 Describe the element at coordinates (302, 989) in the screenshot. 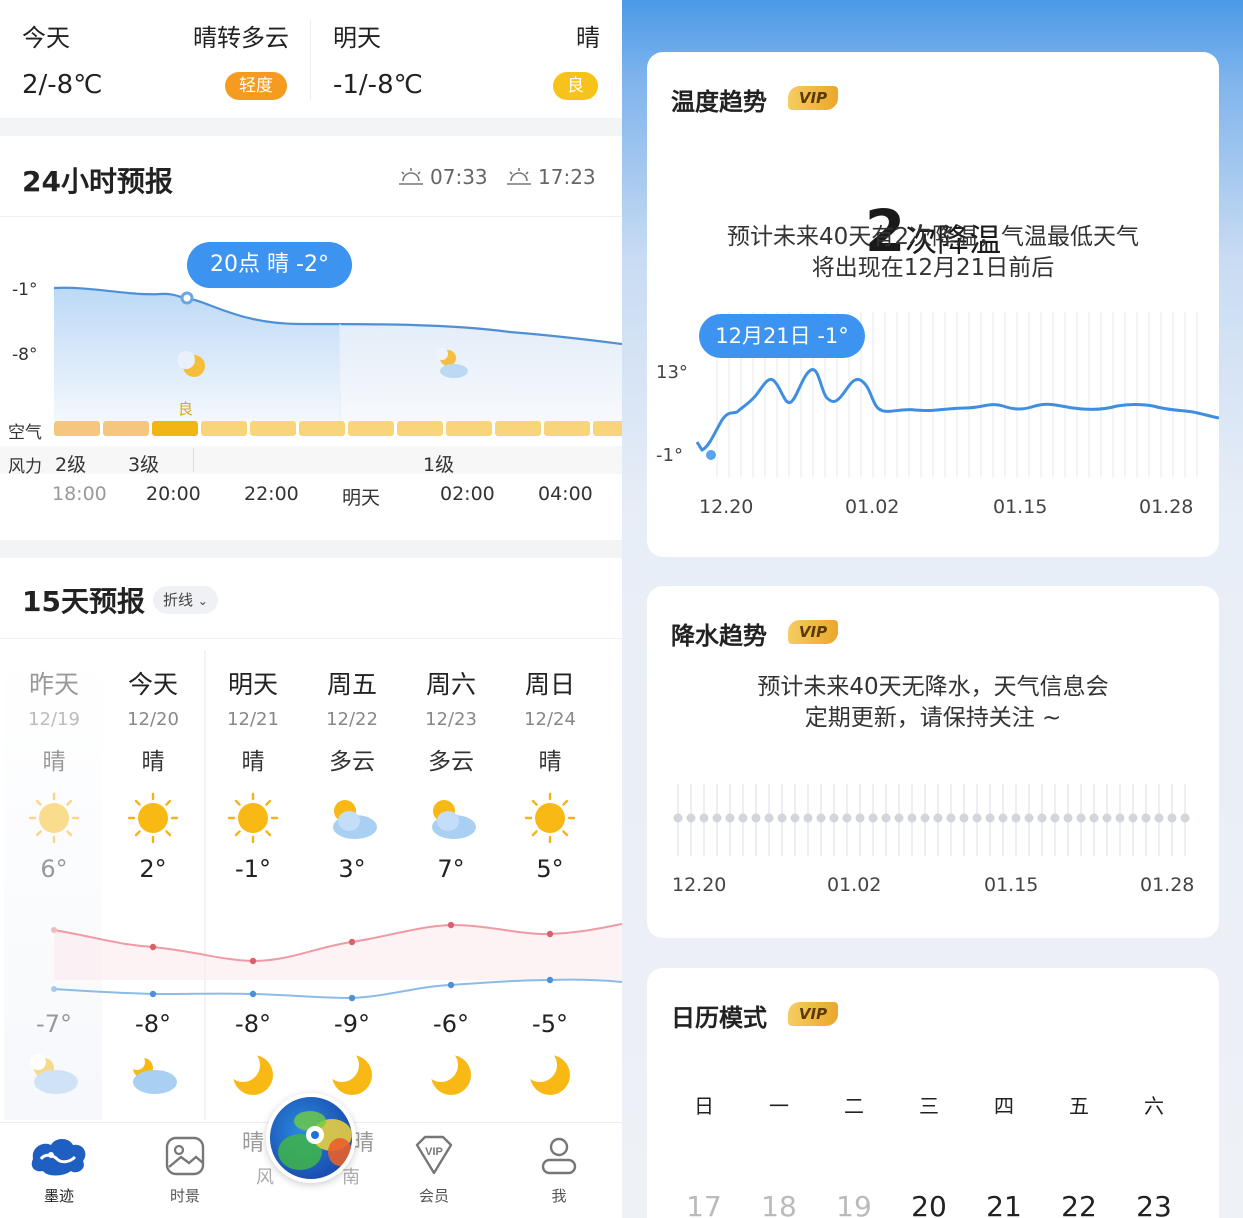

I see `lo-temp-points` at that location.